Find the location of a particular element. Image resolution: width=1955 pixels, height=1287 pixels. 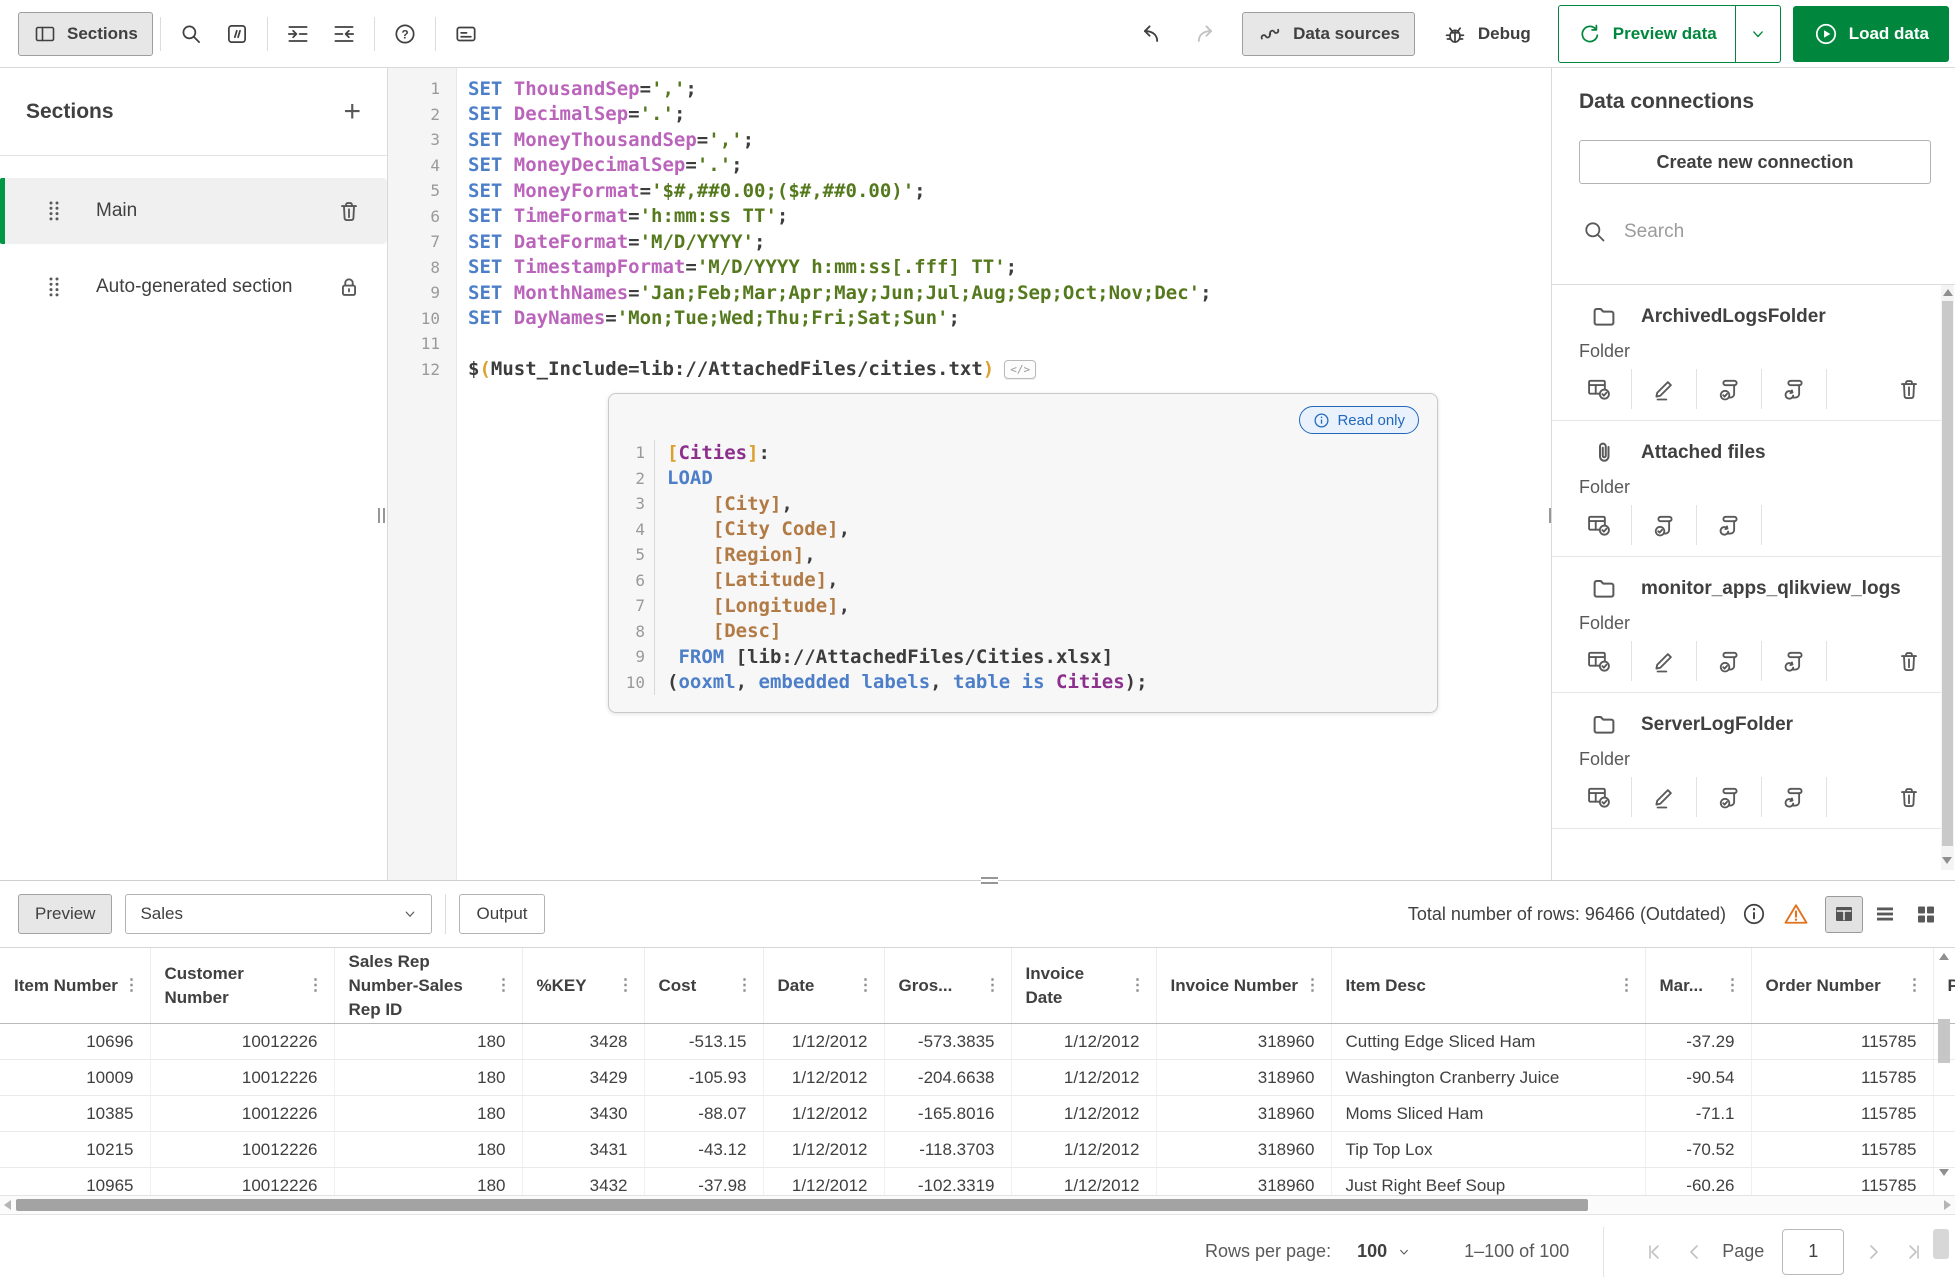

table-hscrollbar is located at coordinates (977, 1205).